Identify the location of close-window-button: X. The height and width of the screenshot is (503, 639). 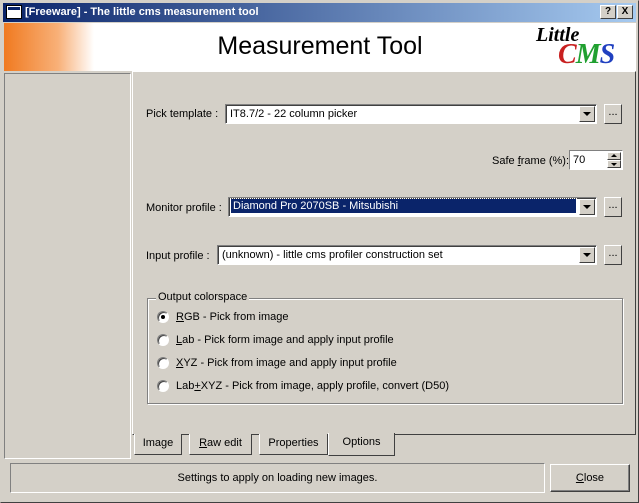
(625, 12).